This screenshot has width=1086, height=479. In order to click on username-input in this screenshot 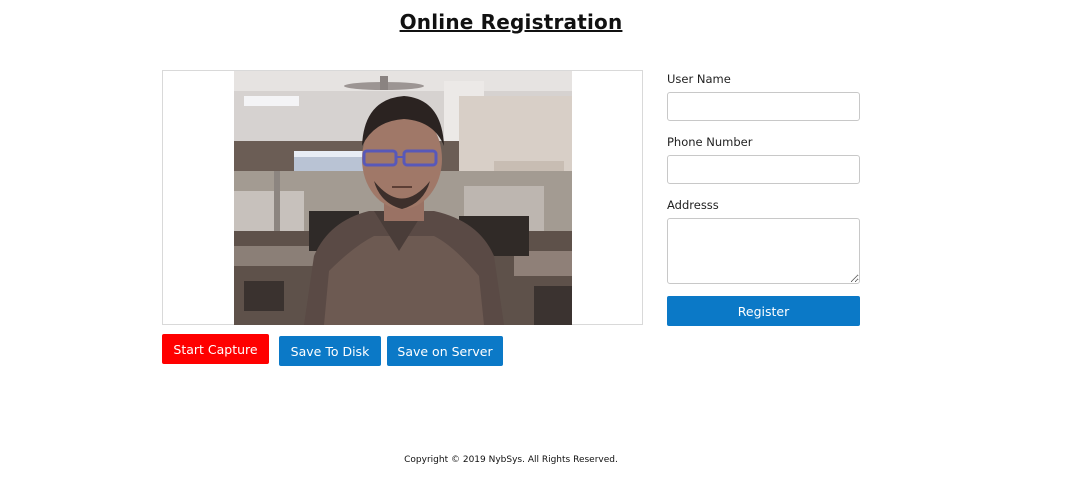, I will do `click(763, 106)`.